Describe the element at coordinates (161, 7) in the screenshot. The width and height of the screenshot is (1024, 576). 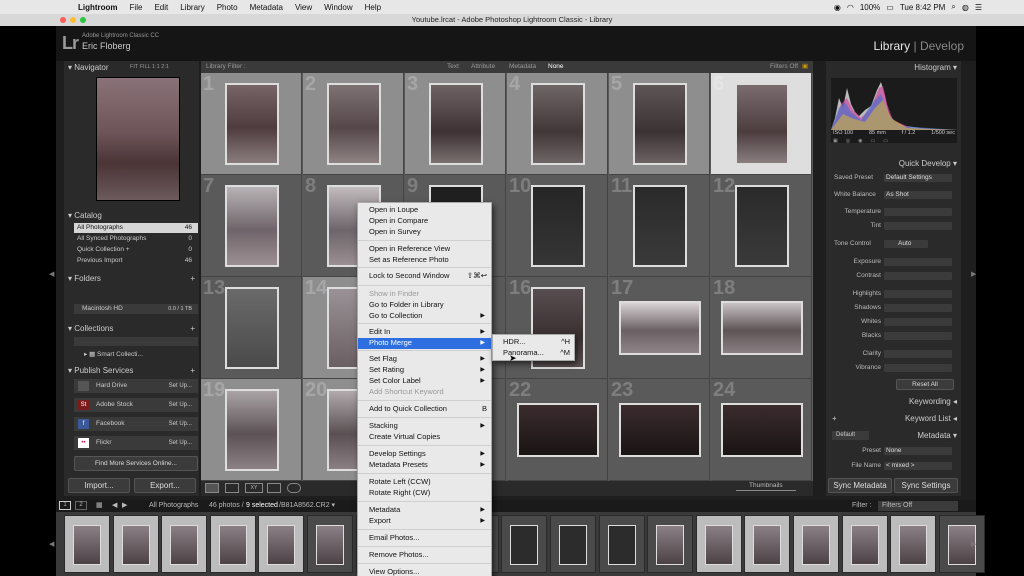
I see `menu-edit: Edit` at that location.